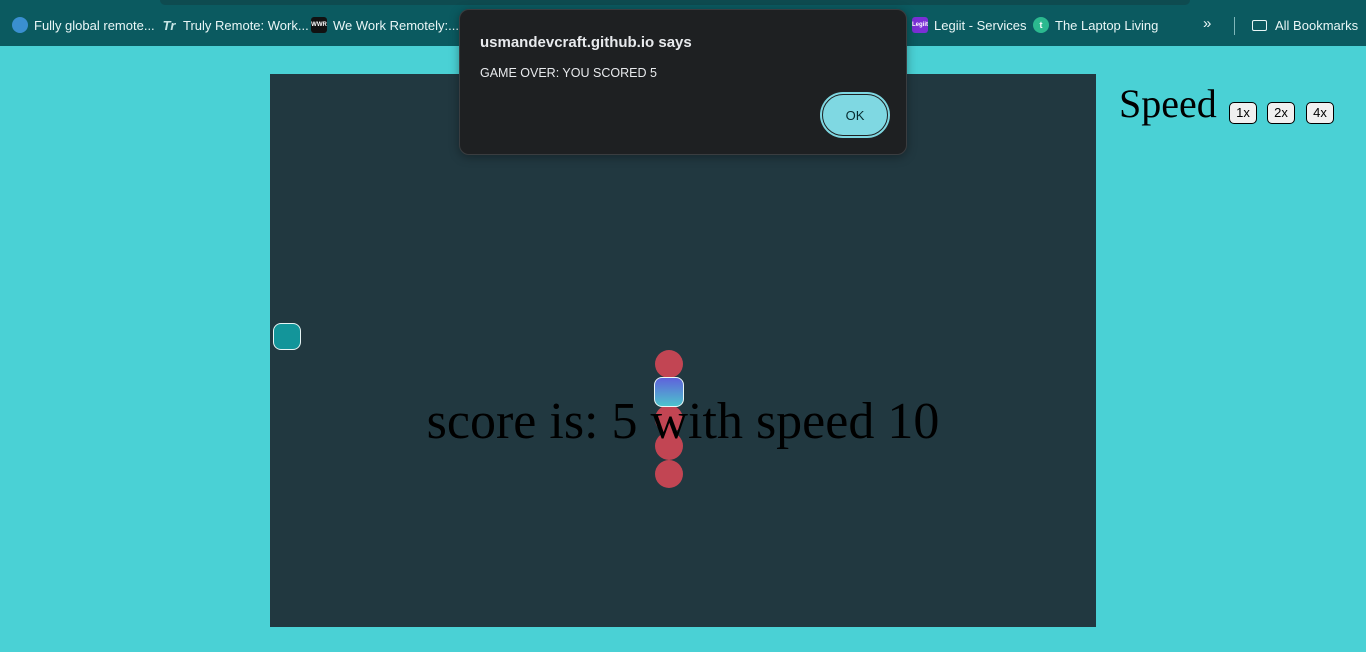  What do you see at coordinates (675, 2) in the screenshot?
I see `address-bar-edge` at bounding box center [675, 2].